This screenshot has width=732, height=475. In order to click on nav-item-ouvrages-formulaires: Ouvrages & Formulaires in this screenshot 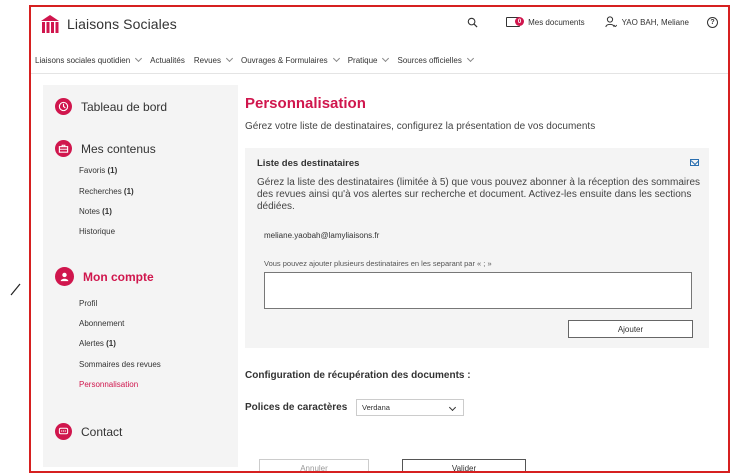, I will do `click(290, 59)`.